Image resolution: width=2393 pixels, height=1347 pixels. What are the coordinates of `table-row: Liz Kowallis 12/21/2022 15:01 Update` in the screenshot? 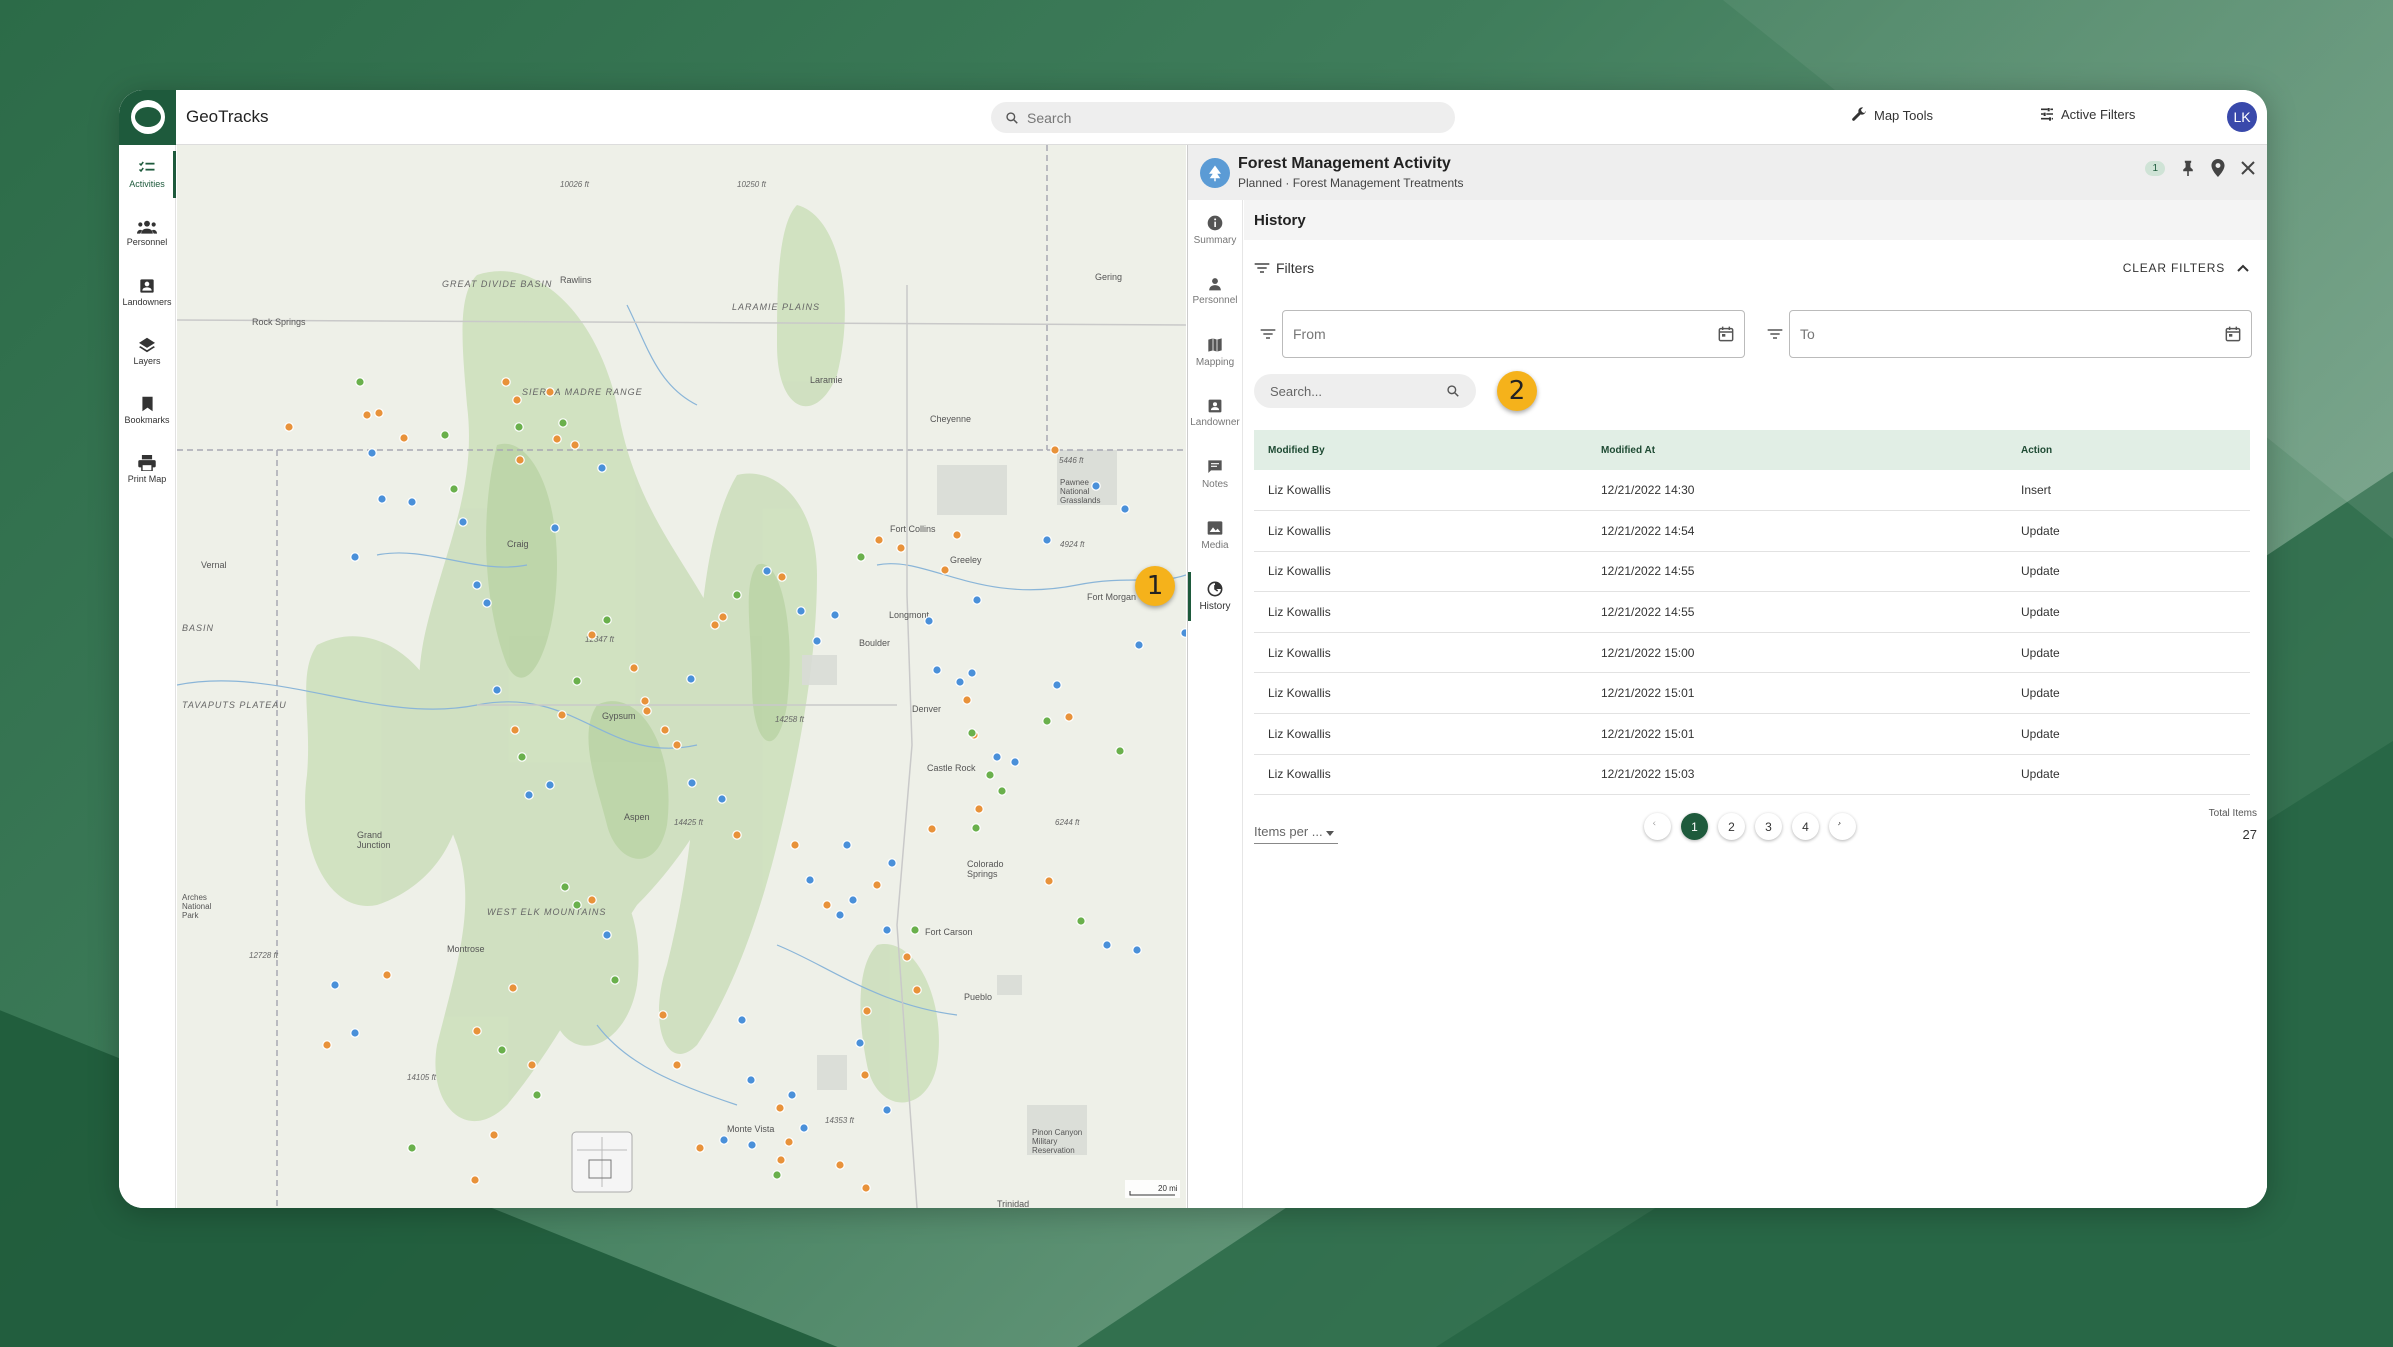 It's located at (1752, 734).